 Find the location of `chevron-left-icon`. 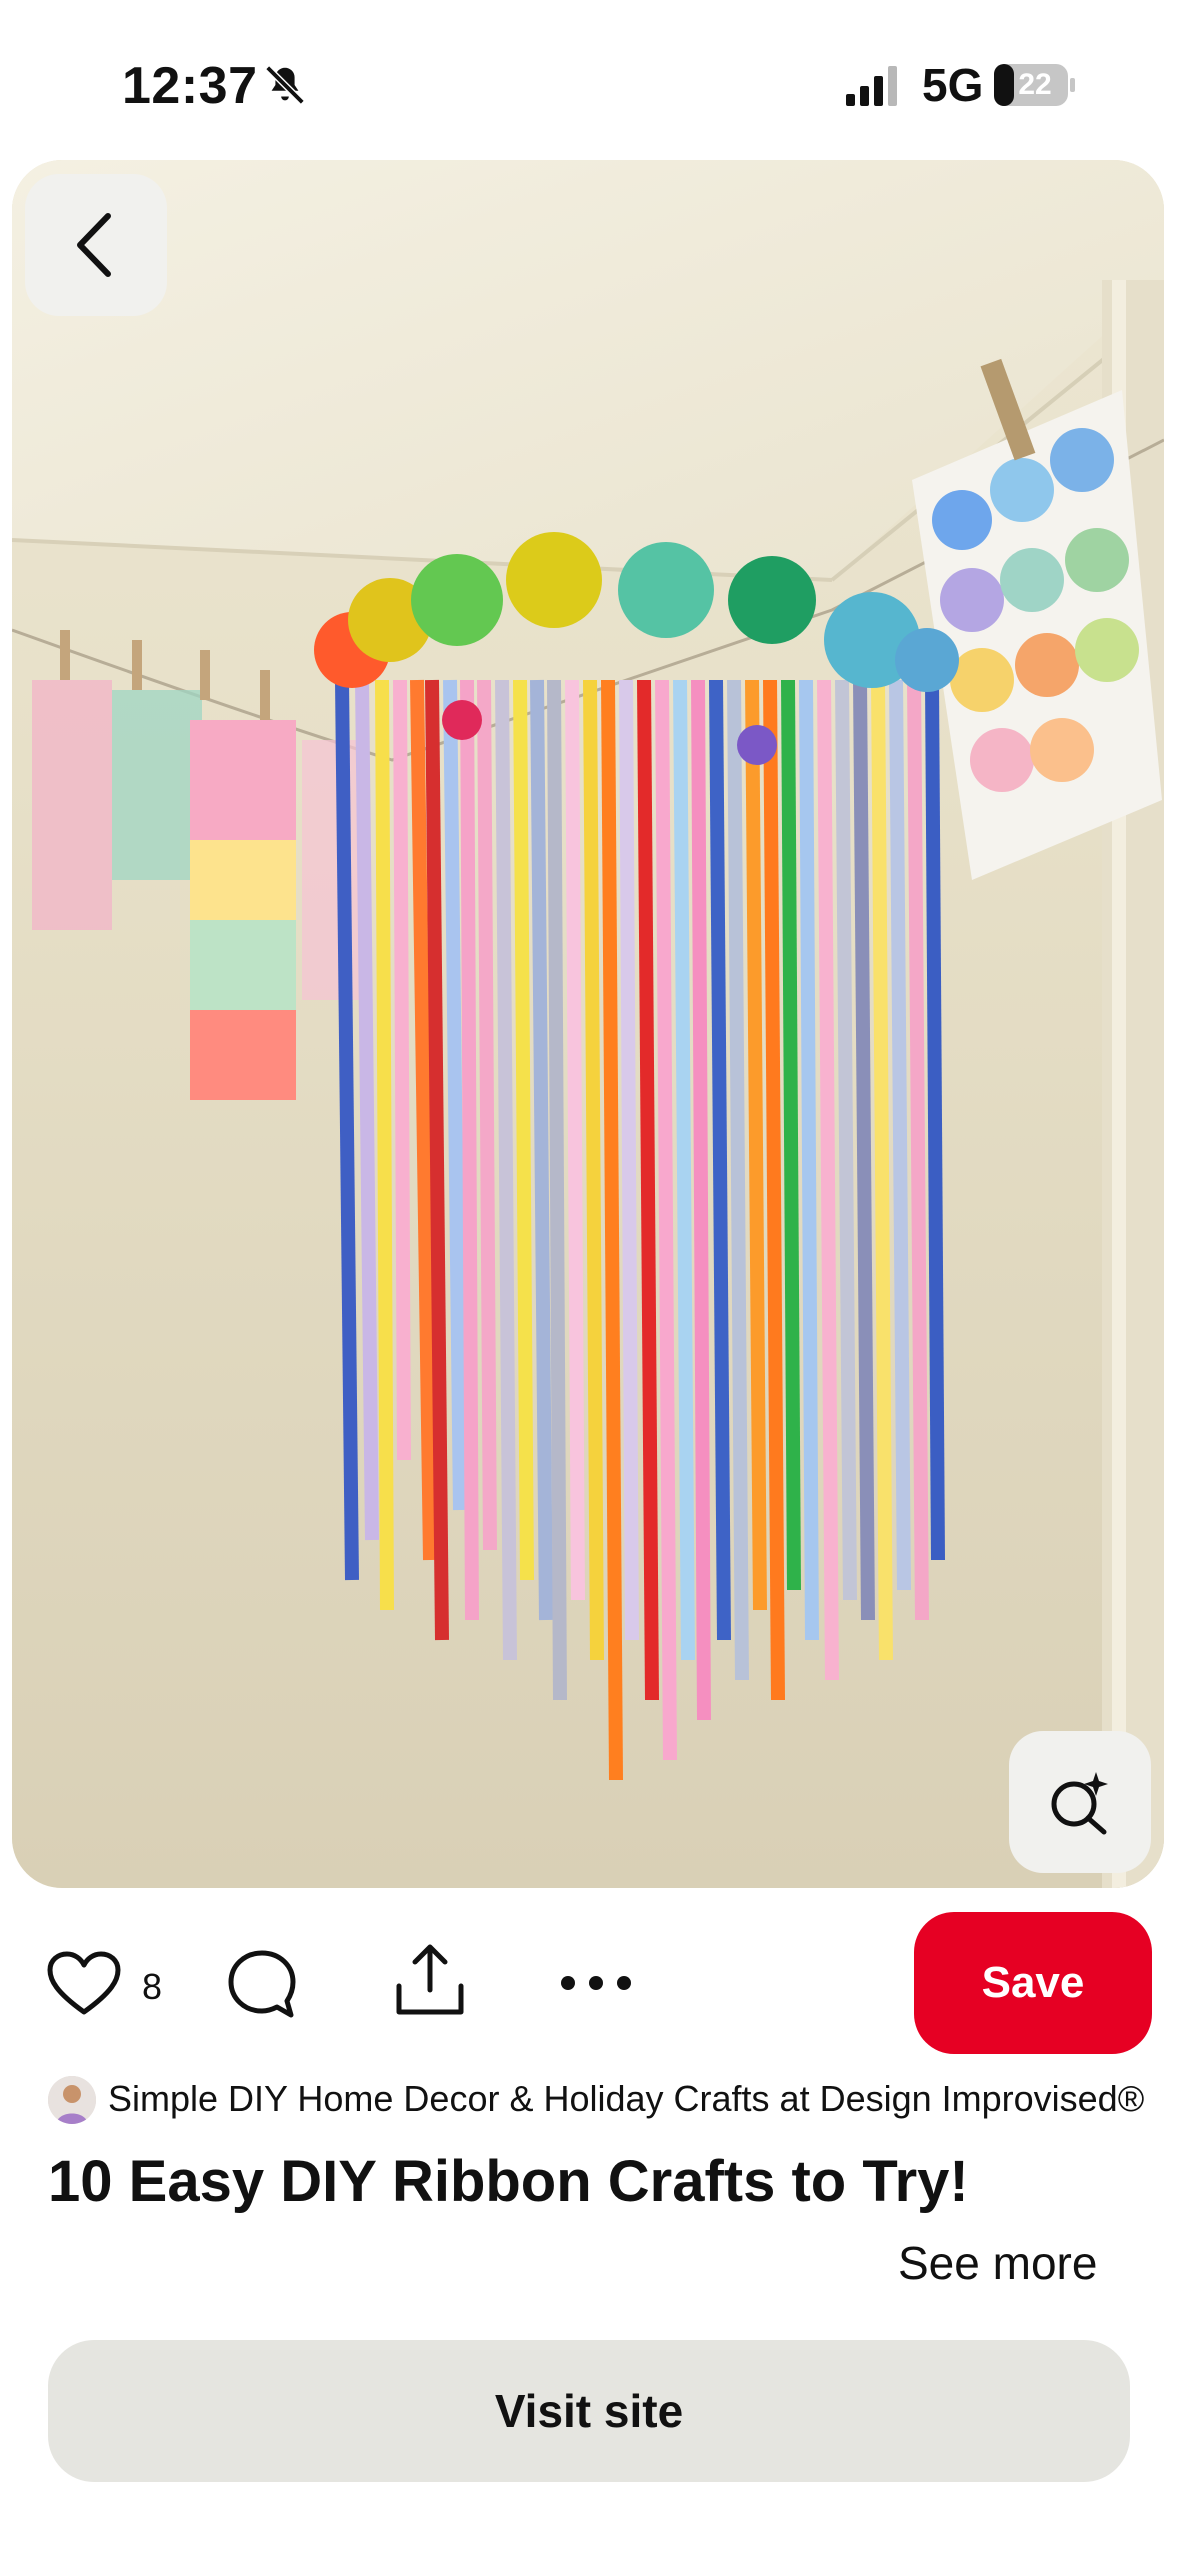

chevron-left-icon is located at coordinates (94, 245).